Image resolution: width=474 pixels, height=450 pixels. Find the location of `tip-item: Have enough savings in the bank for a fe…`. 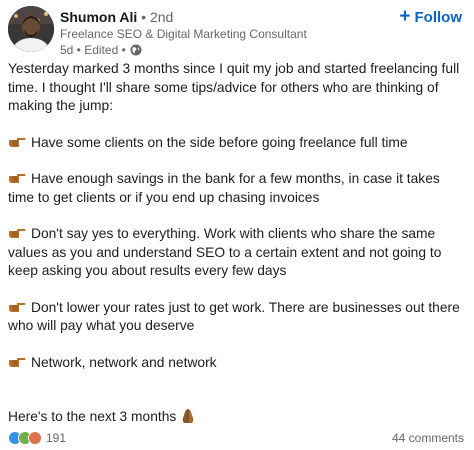

tip-item: Have enough savings in the bank for a fe… is located at coordinates (237, 188).